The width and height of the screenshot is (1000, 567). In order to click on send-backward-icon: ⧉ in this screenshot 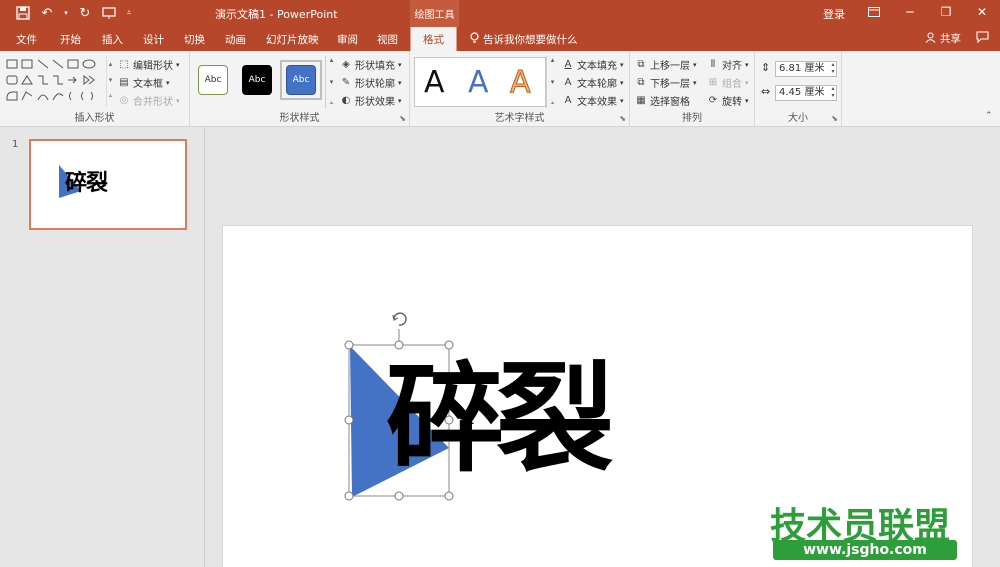, I will do `click(641, 82)`.